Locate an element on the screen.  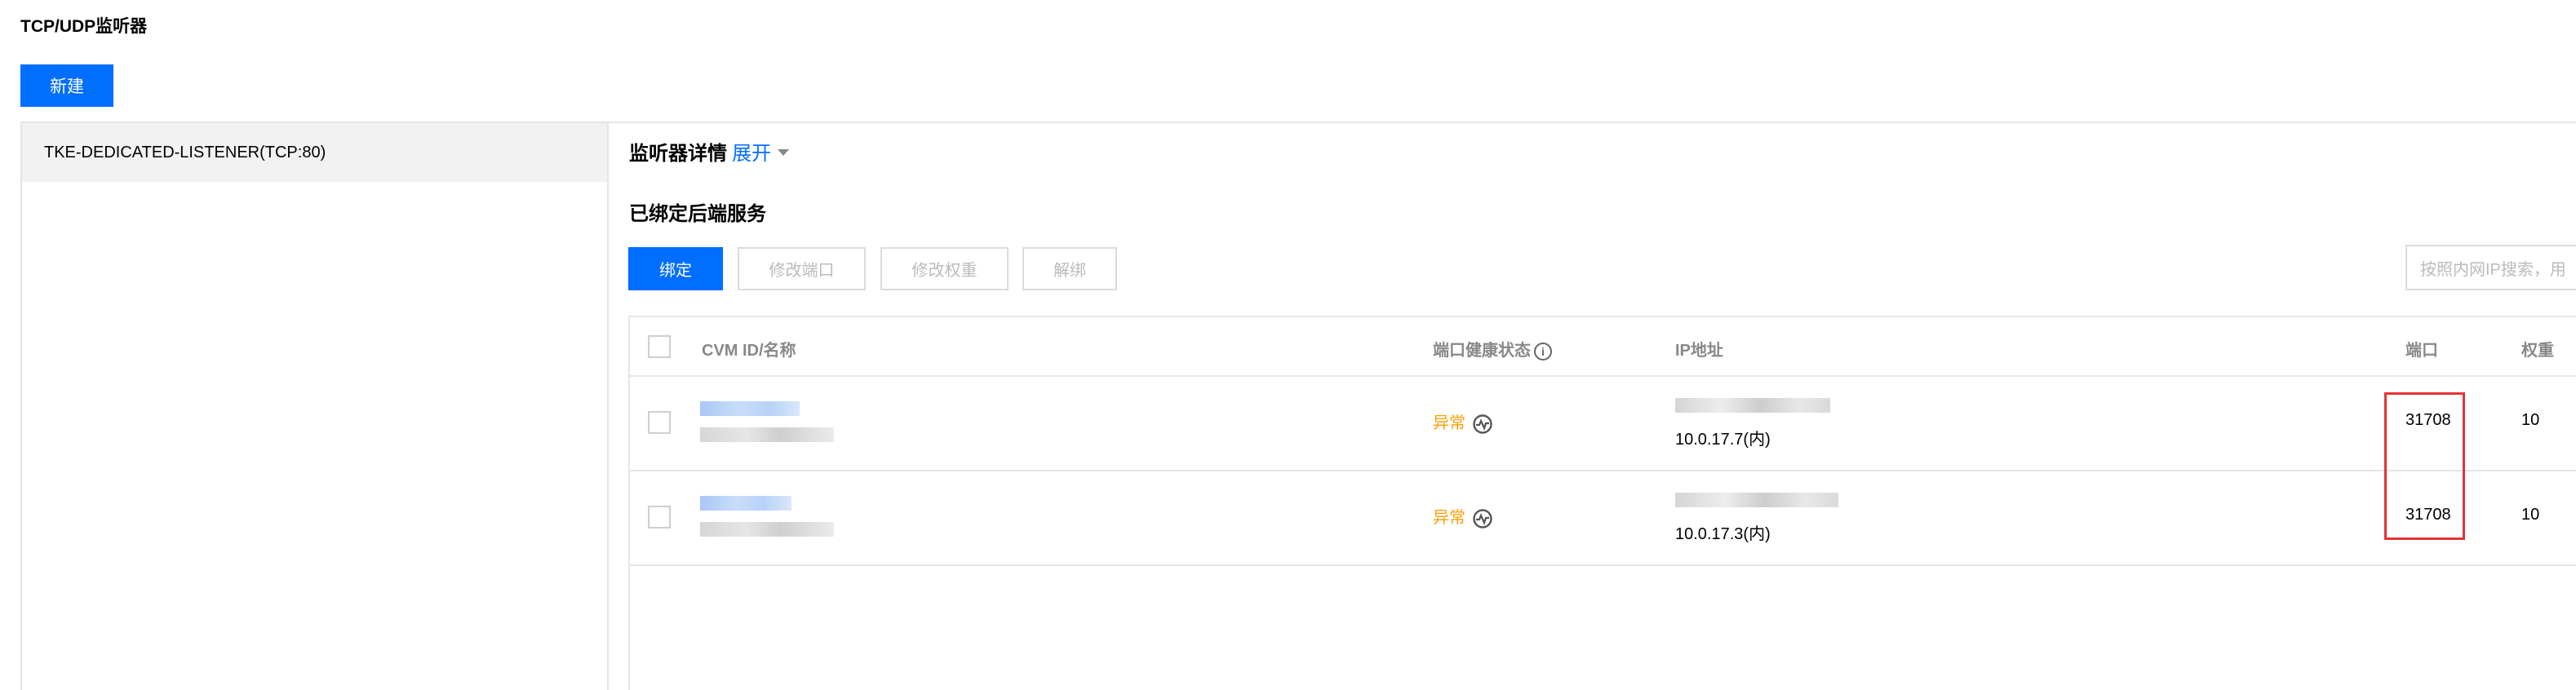
header-weight: 权重 is located at coordinates (2537, 351).